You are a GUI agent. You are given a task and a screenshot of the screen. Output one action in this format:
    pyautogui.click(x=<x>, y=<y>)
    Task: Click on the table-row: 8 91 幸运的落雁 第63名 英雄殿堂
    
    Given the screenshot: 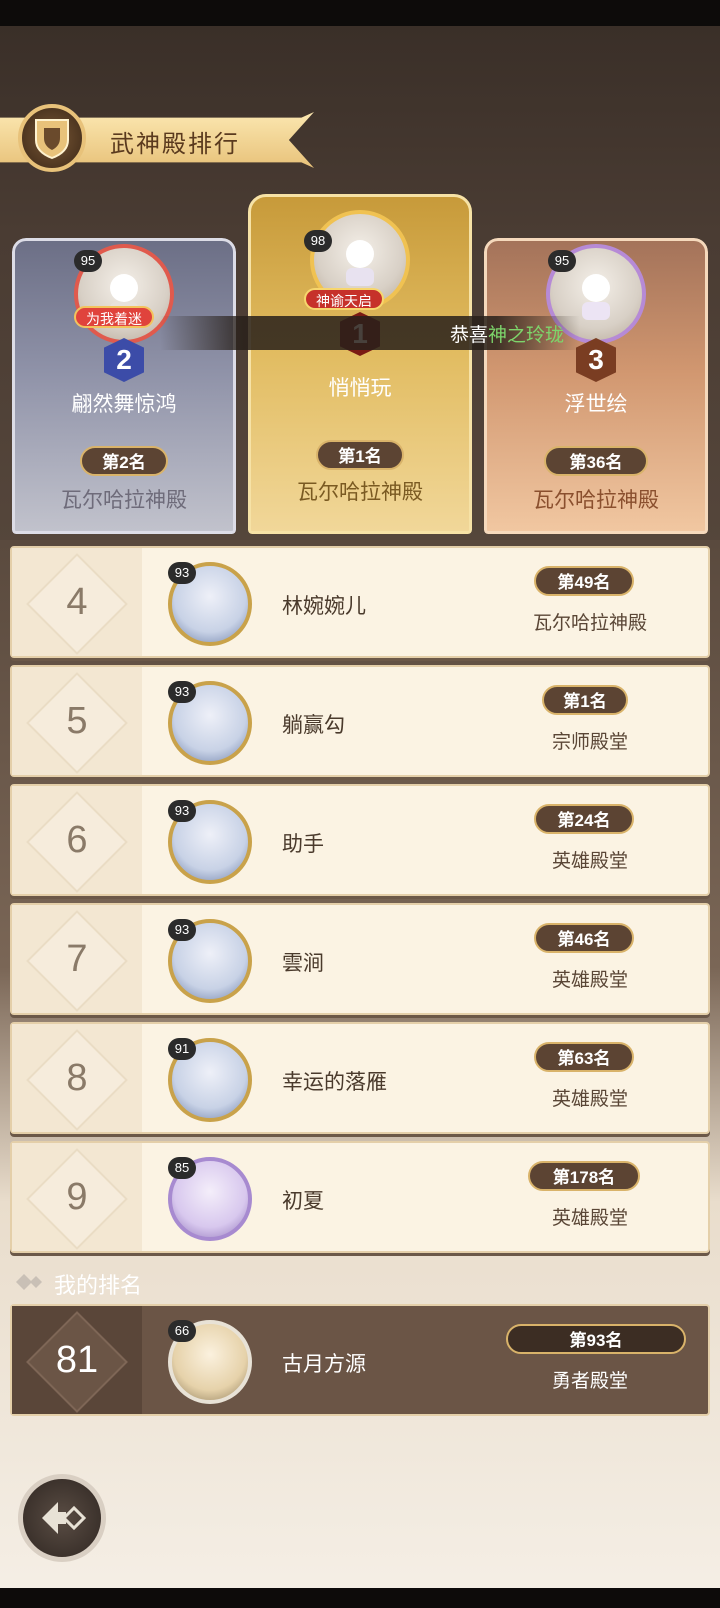 What is the action you would take?
    pyautogui.click(x=360, y=1078)
    